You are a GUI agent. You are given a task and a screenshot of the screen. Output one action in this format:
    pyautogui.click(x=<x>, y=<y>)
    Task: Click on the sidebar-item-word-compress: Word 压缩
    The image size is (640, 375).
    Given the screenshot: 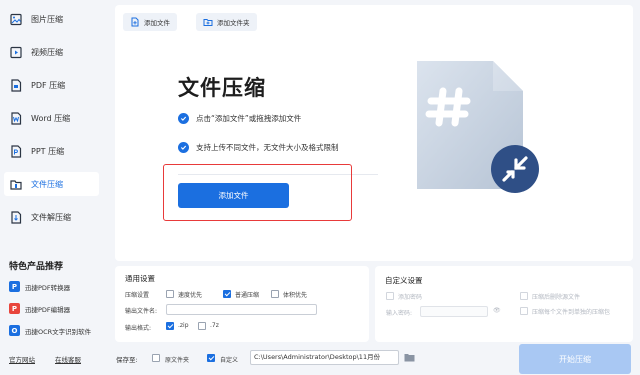 What is the action you would take?
    pyautogui.click(x=51, y=118)
    